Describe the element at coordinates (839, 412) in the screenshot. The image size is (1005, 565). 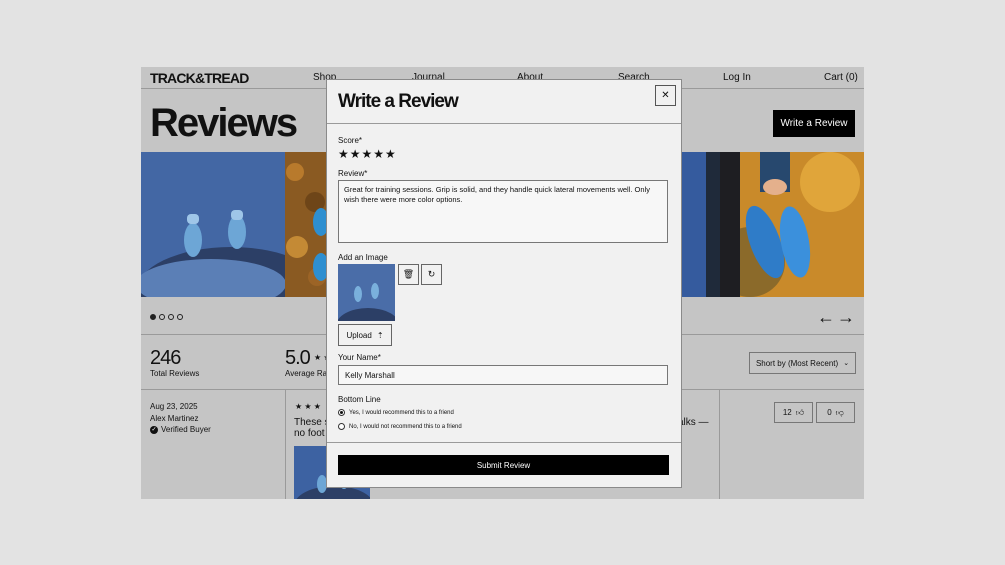
I see `thumbs-down-icon: 👎︎` at that location.